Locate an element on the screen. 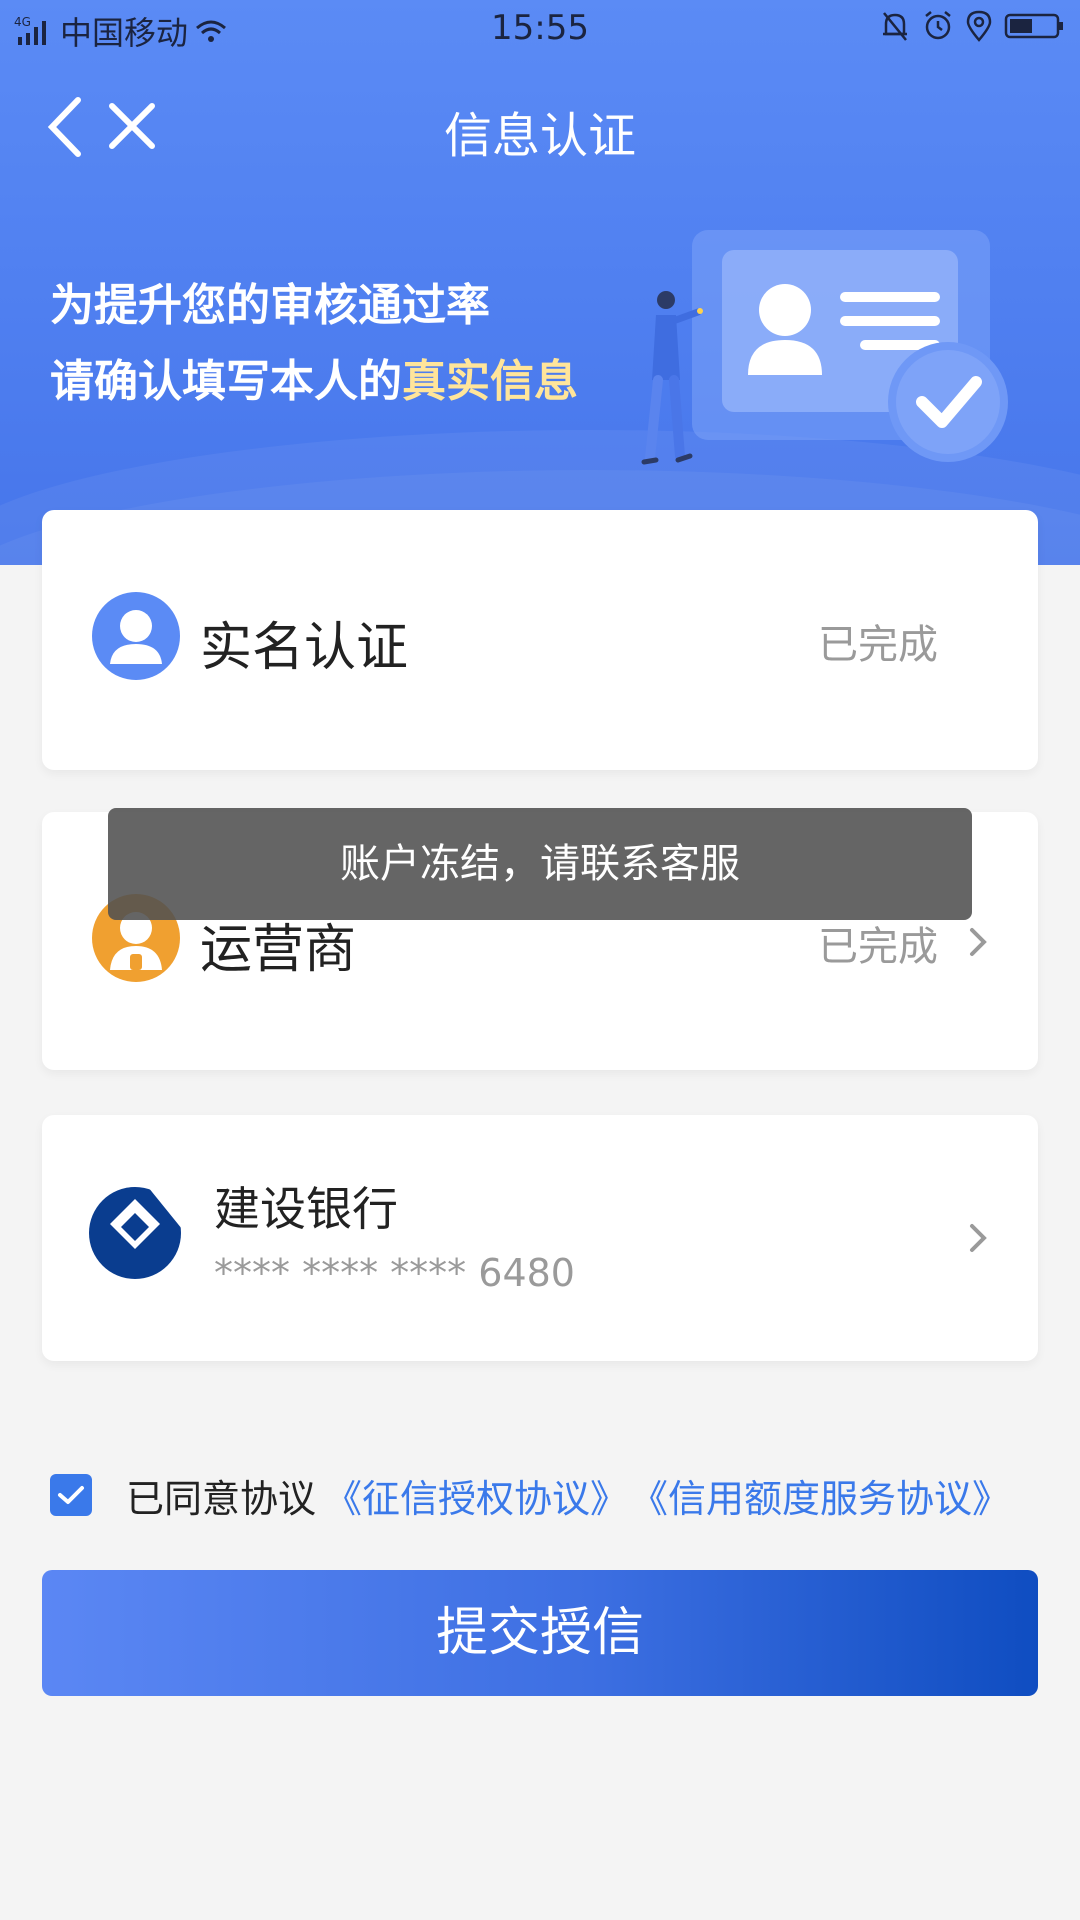 This screenshot has width=1080, height=1920. check-icon is located at coordinates (71, 1495).